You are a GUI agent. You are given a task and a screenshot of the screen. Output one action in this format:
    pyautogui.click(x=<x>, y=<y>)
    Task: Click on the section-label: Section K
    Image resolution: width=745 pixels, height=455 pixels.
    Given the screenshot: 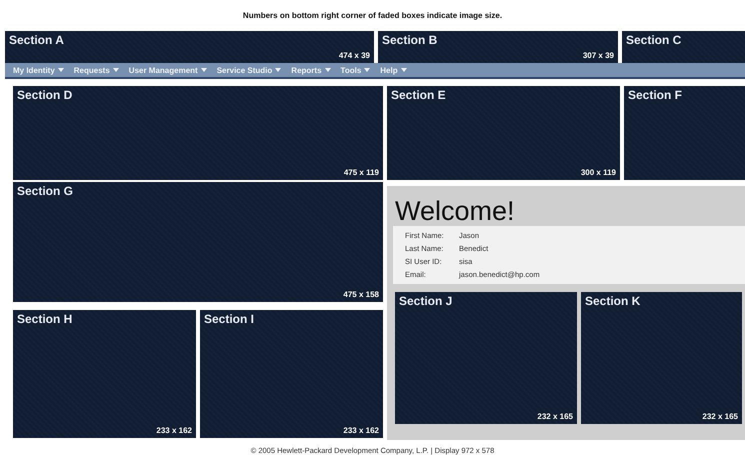 What is the action you would take?
    pyautogui.click(x=612, y=301)
    